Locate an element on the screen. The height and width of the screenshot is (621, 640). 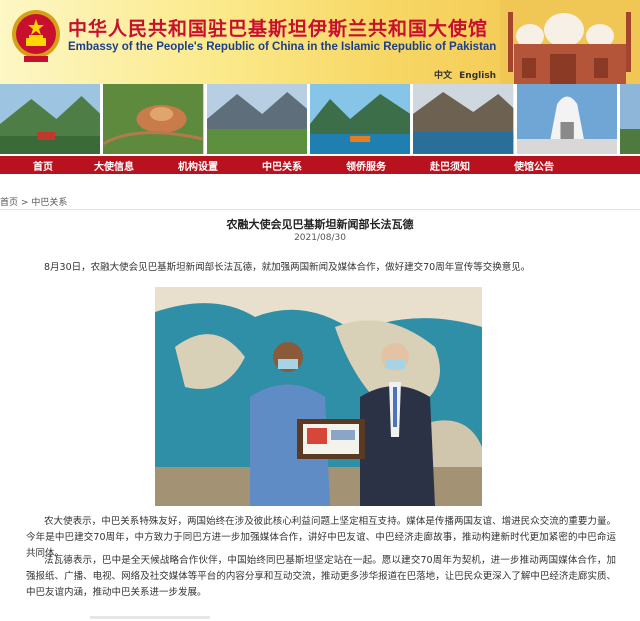
breadcrumb: 首页 > 中巴关系 is located at coordinates (320, 201).